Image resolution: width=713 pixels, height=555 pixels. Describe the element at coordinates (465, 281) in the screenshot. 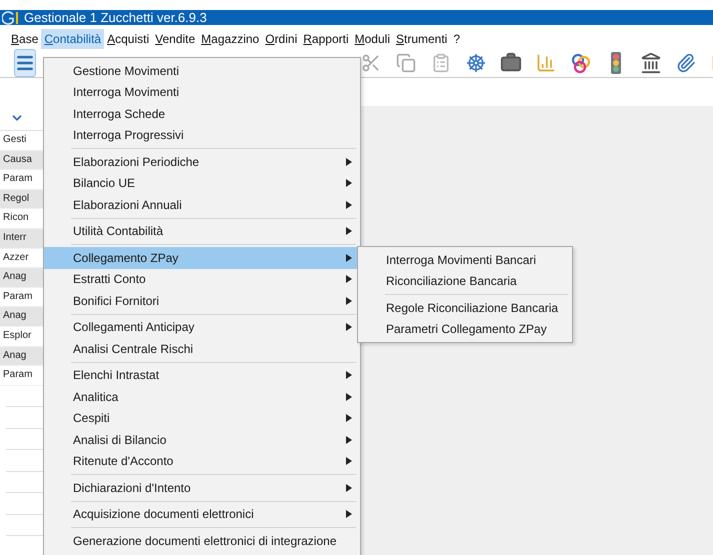

I see `menu-item: Riconciliazione Bancaria` at that location.